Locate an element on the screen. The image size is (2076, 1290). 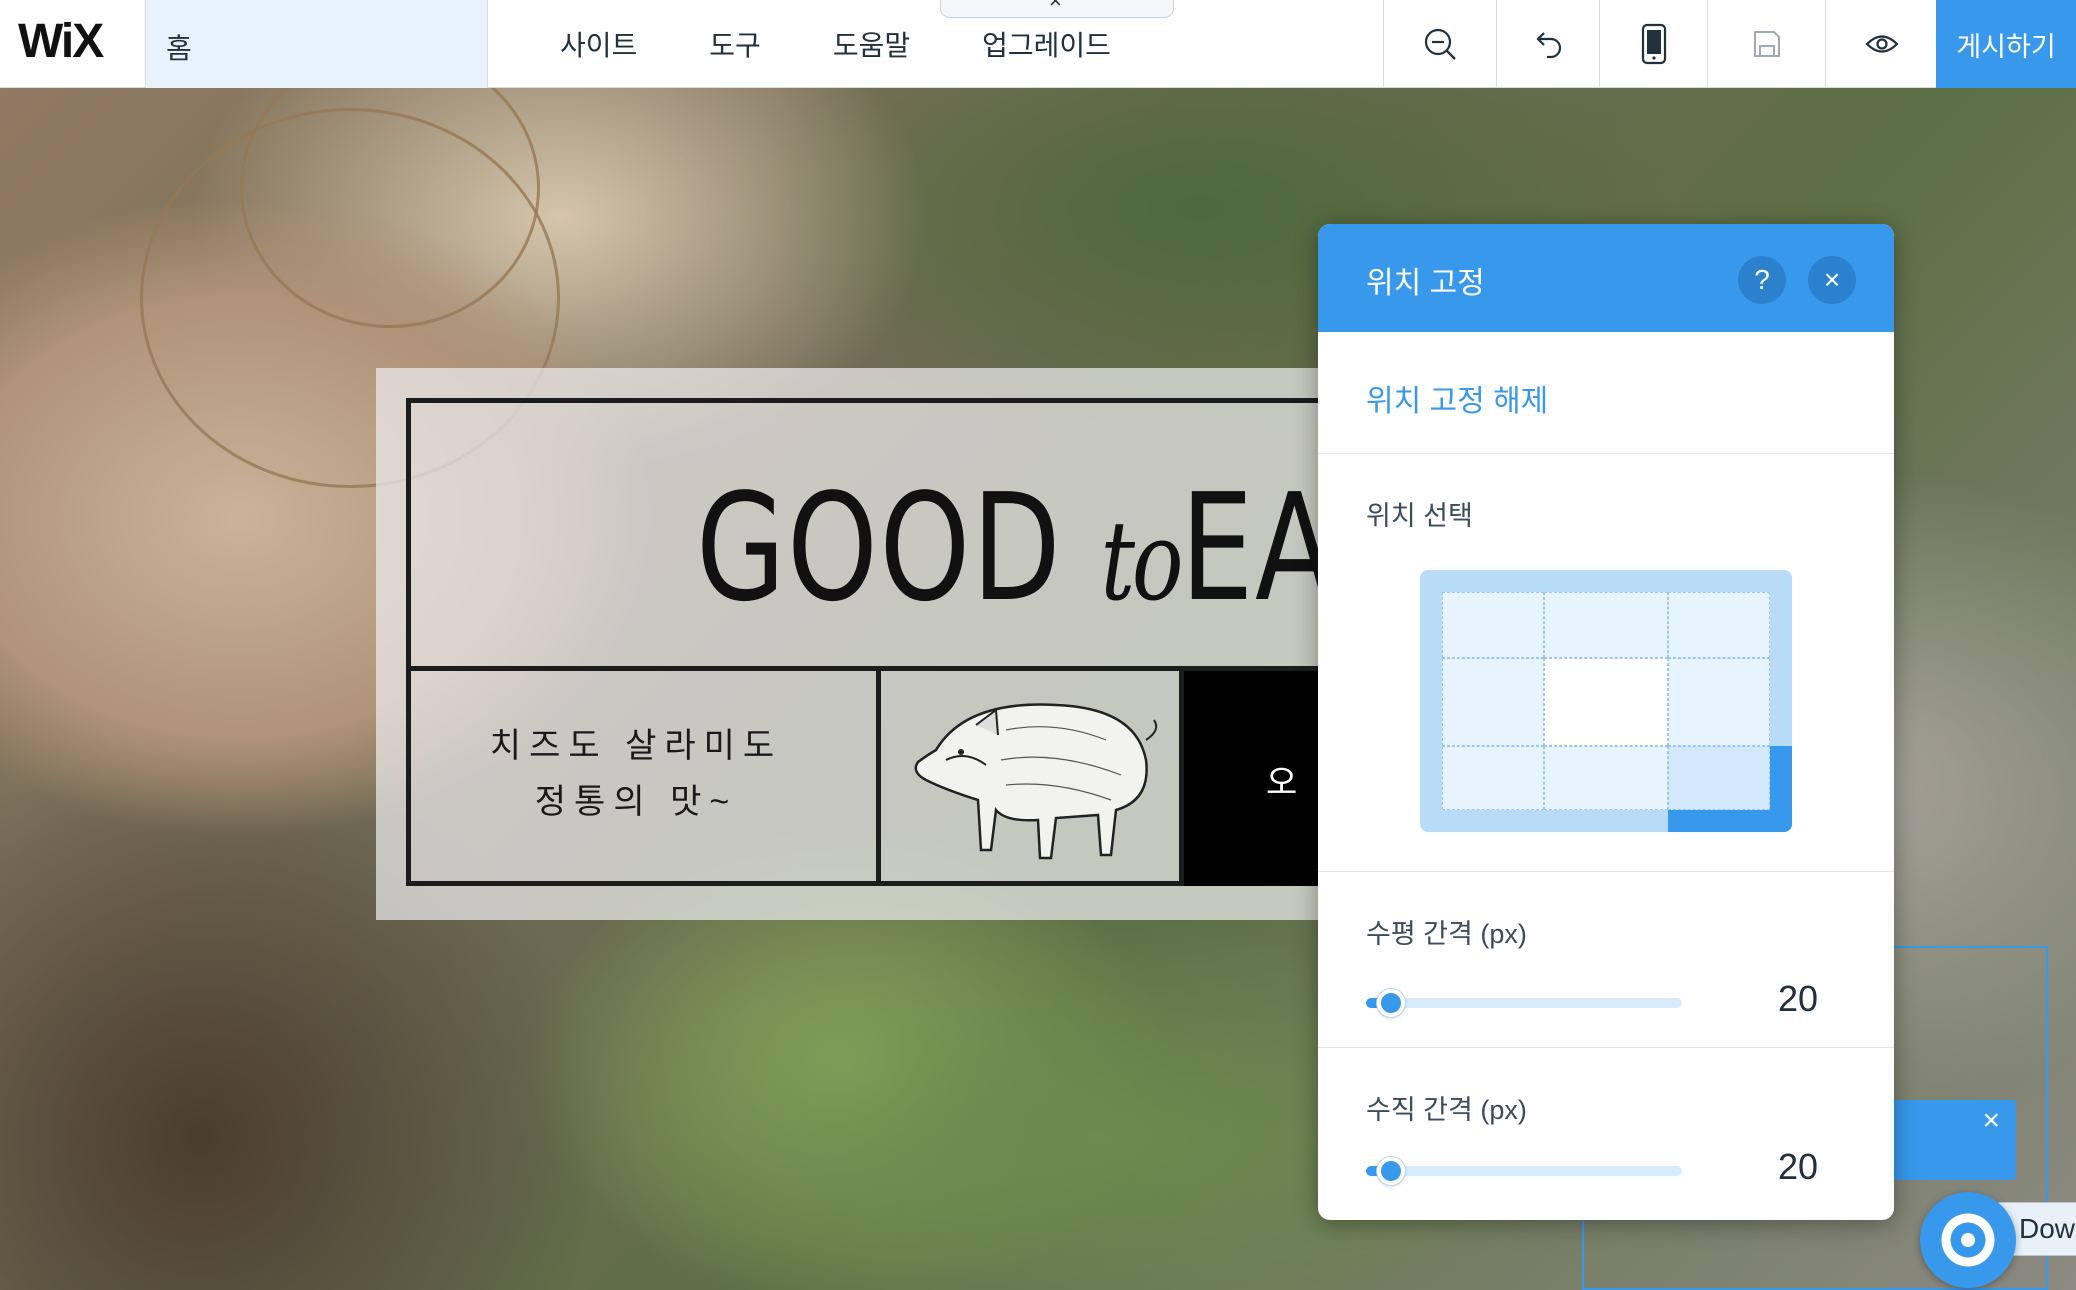
menu-upgrade: 업그레이드 is located at coordinates (1046, 44).